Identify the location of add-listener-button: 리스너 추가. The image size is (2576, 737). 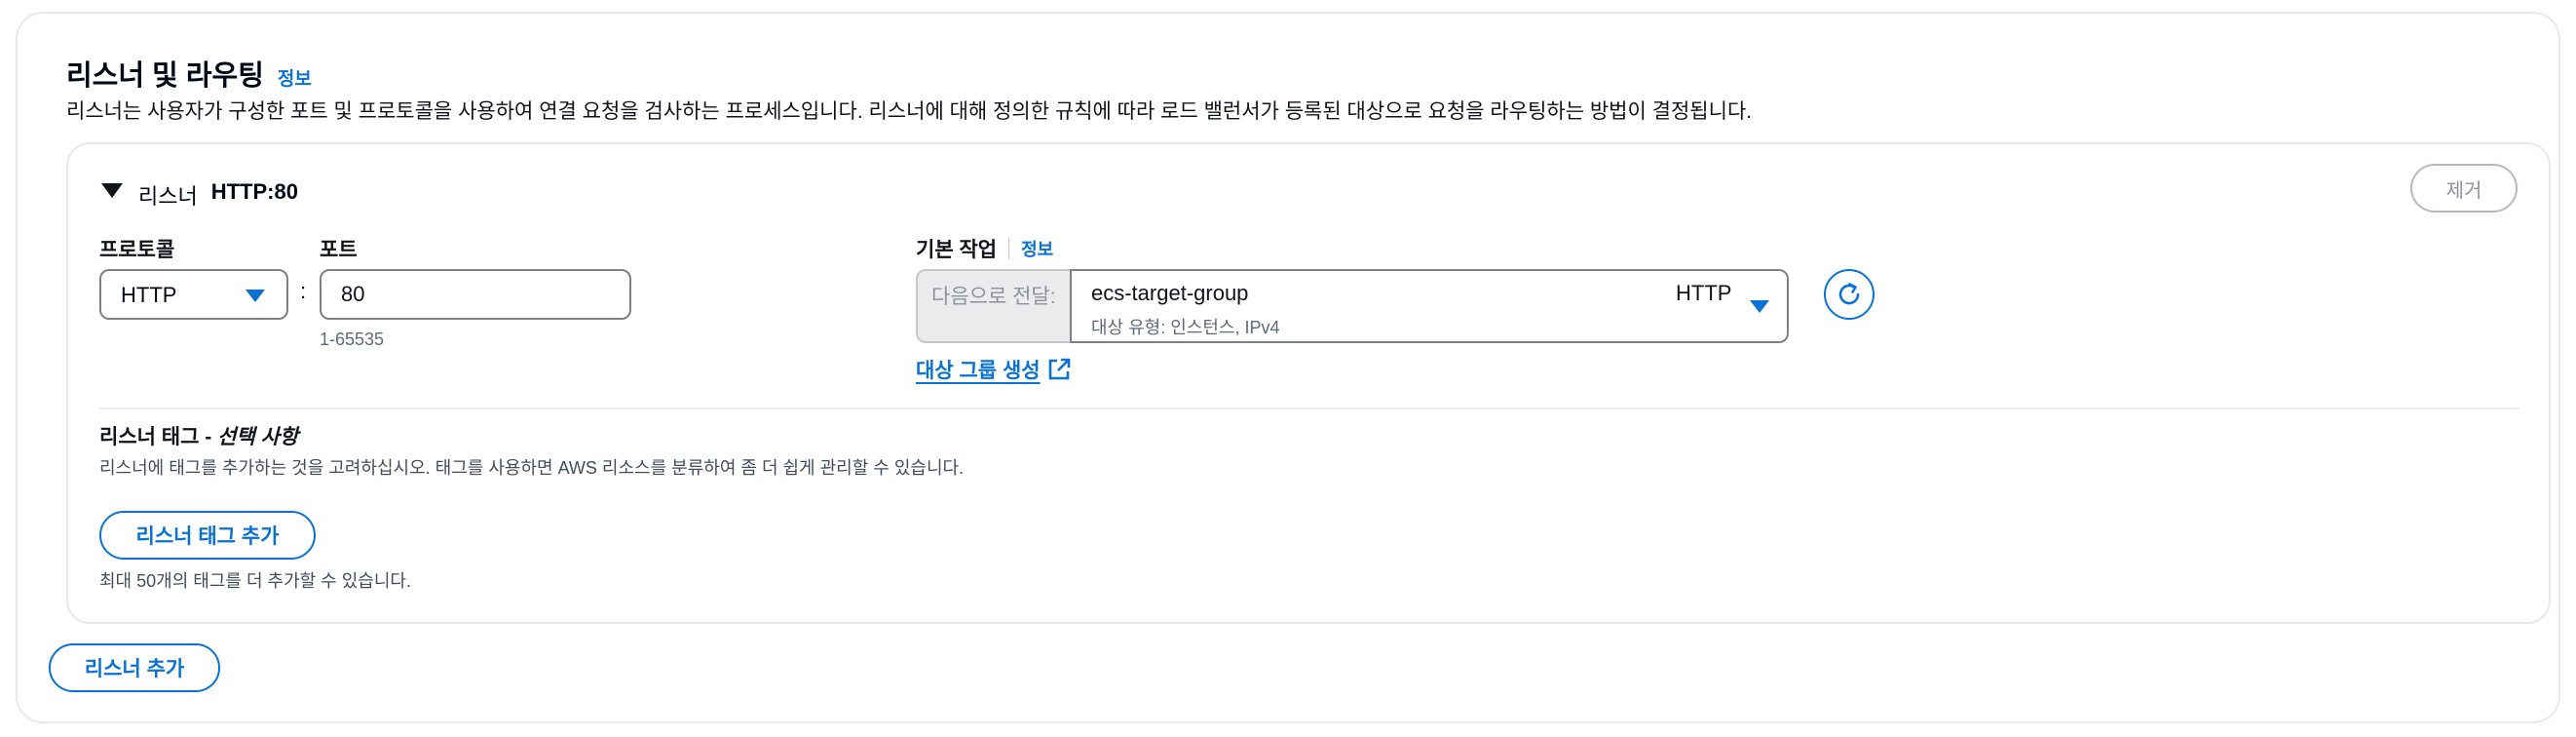
(134, 667).